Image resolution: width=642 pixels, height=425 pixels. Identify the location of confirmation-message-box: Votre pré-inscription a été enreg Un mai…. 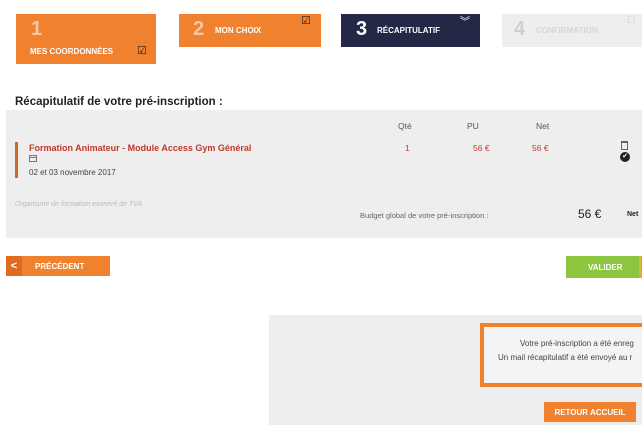
(561, 355).